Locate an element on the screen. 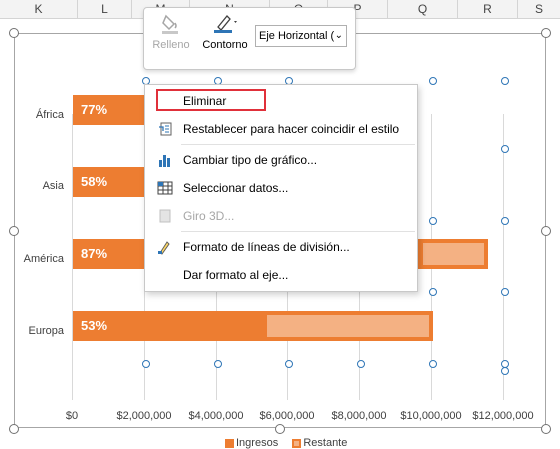 Image resolution: width=560 pixels, height=449 pixels. column-header-r: R is located at coordinates (488, 9).